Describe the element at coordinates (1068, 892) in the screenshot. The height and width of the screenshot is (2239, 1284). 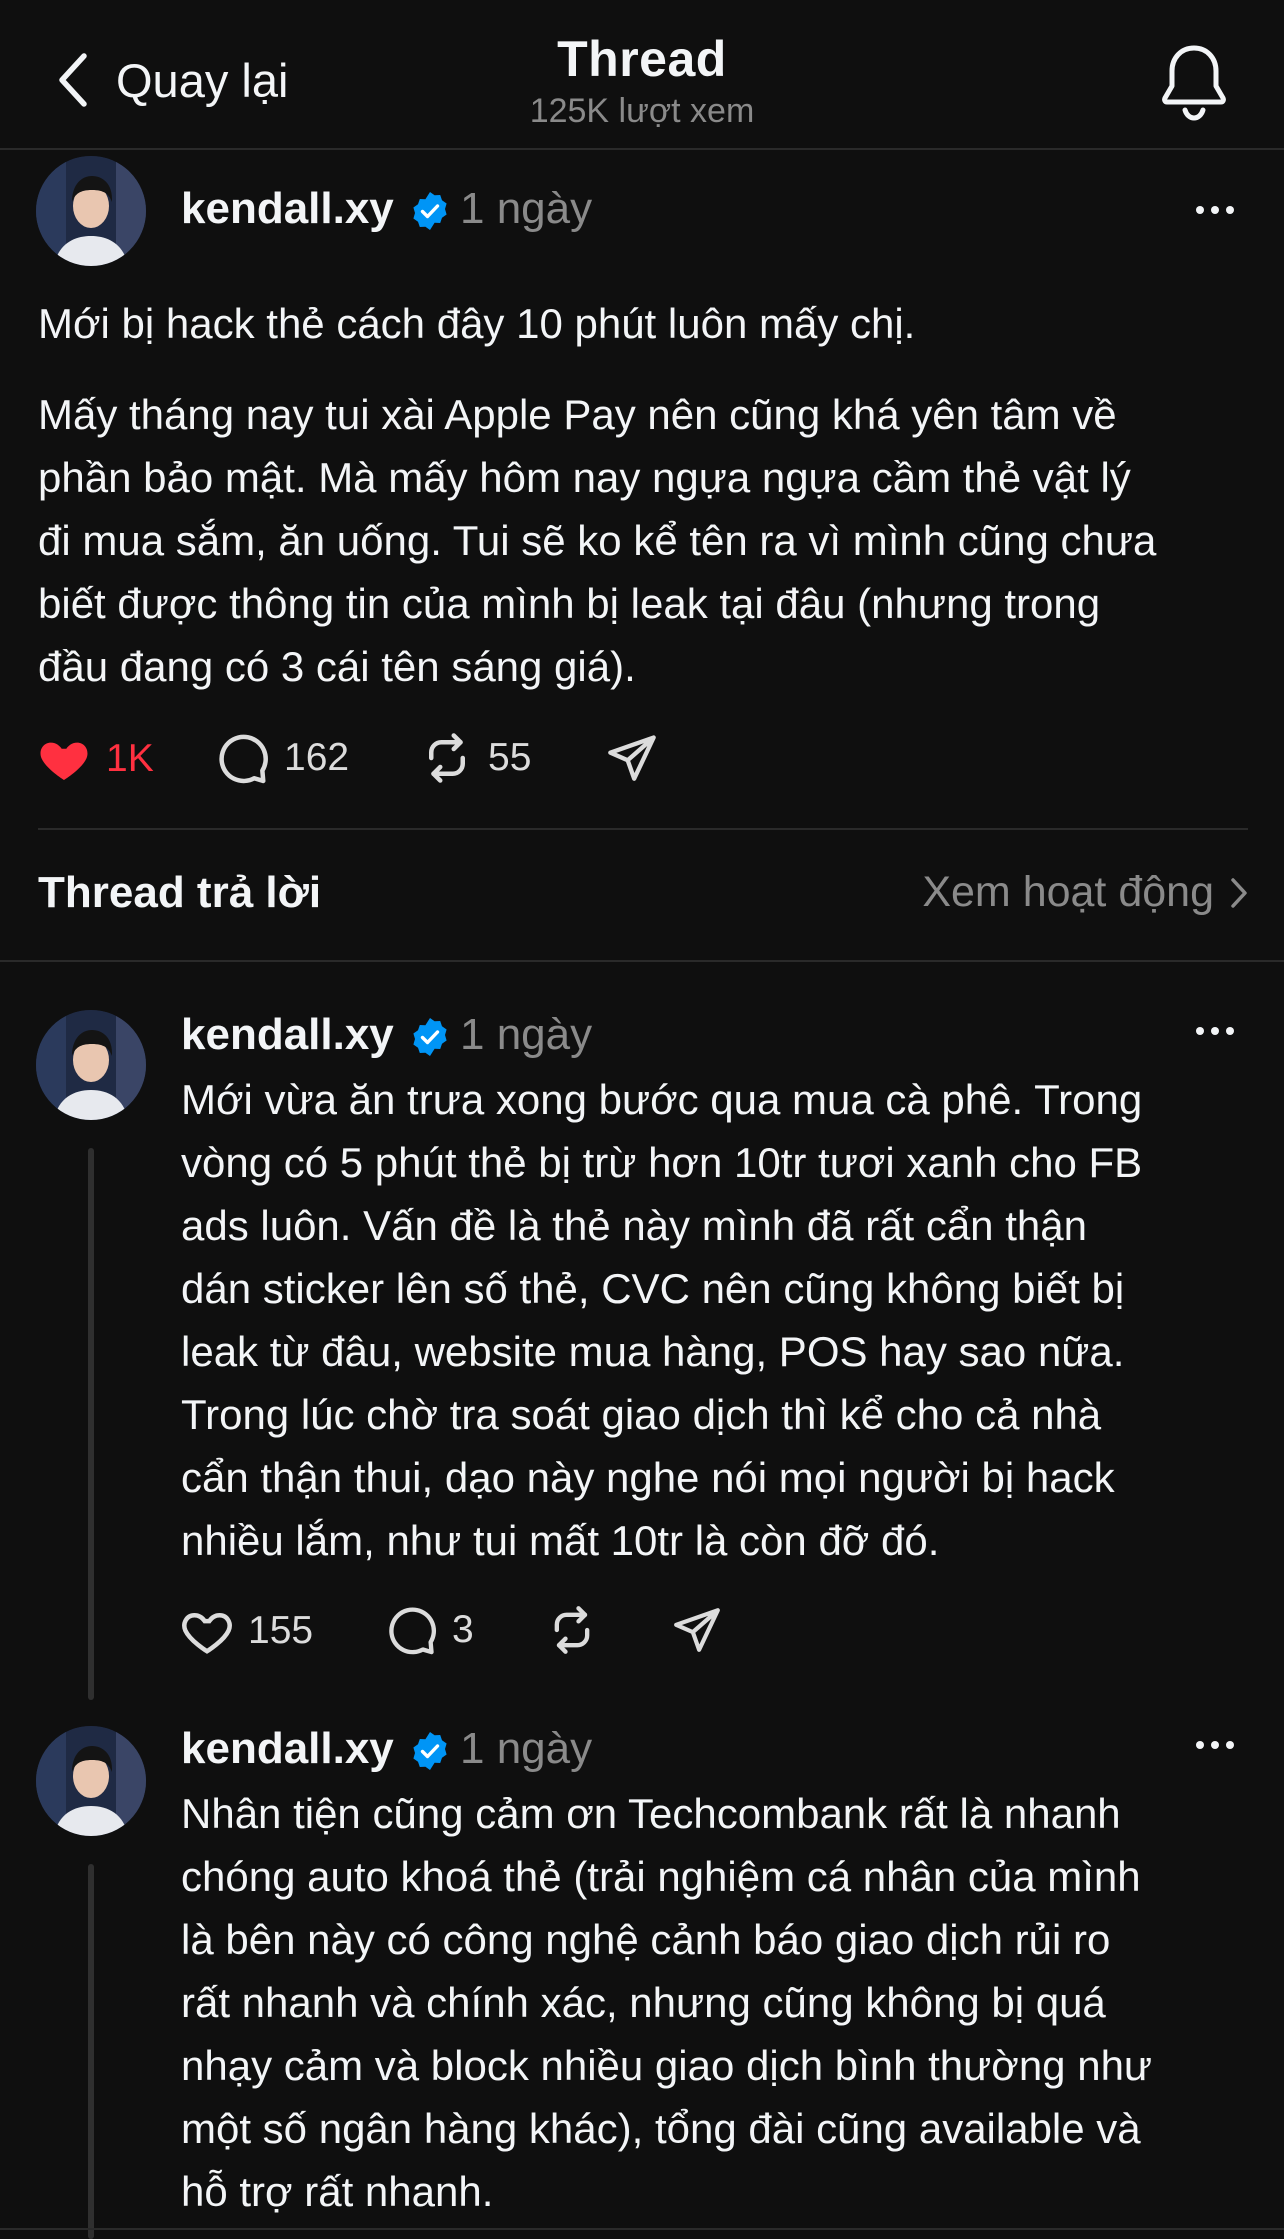
I see `view-activity-label: Xem hoạt động` at that location.